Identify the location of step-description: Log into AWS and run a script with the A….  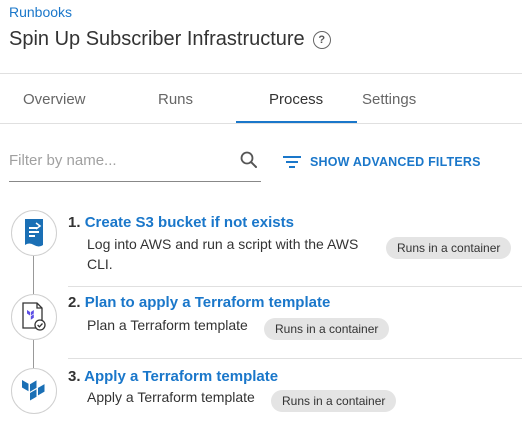
(223, 254).